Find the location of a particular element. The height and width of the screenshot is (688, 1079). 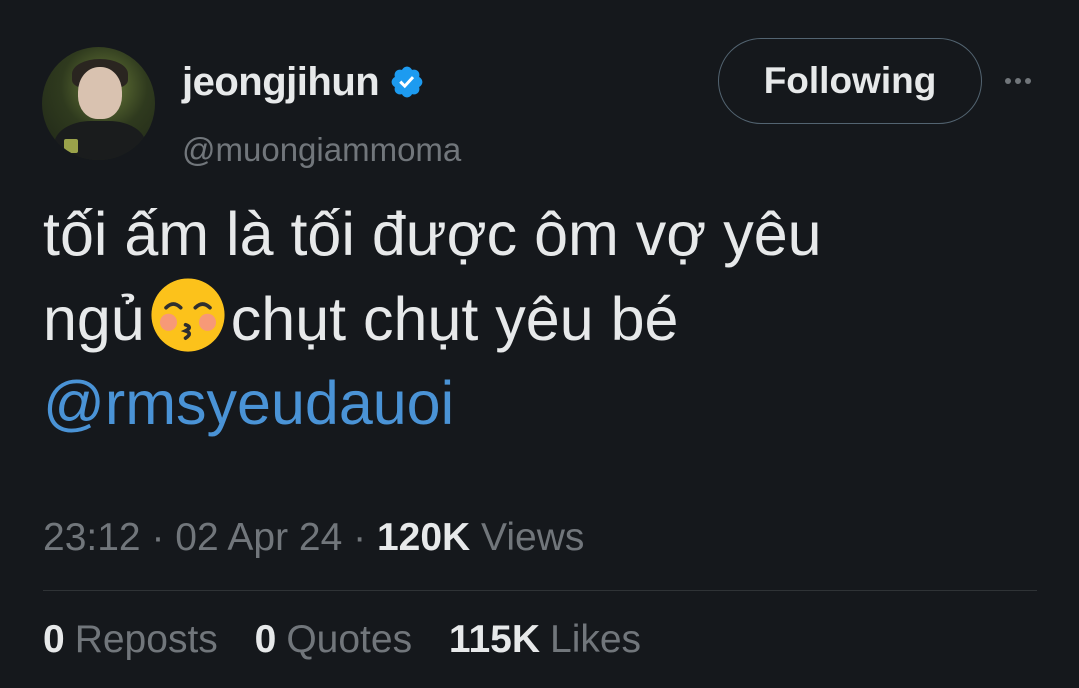

user-handle: @muongiammoma is located at coordinates (321, 150).